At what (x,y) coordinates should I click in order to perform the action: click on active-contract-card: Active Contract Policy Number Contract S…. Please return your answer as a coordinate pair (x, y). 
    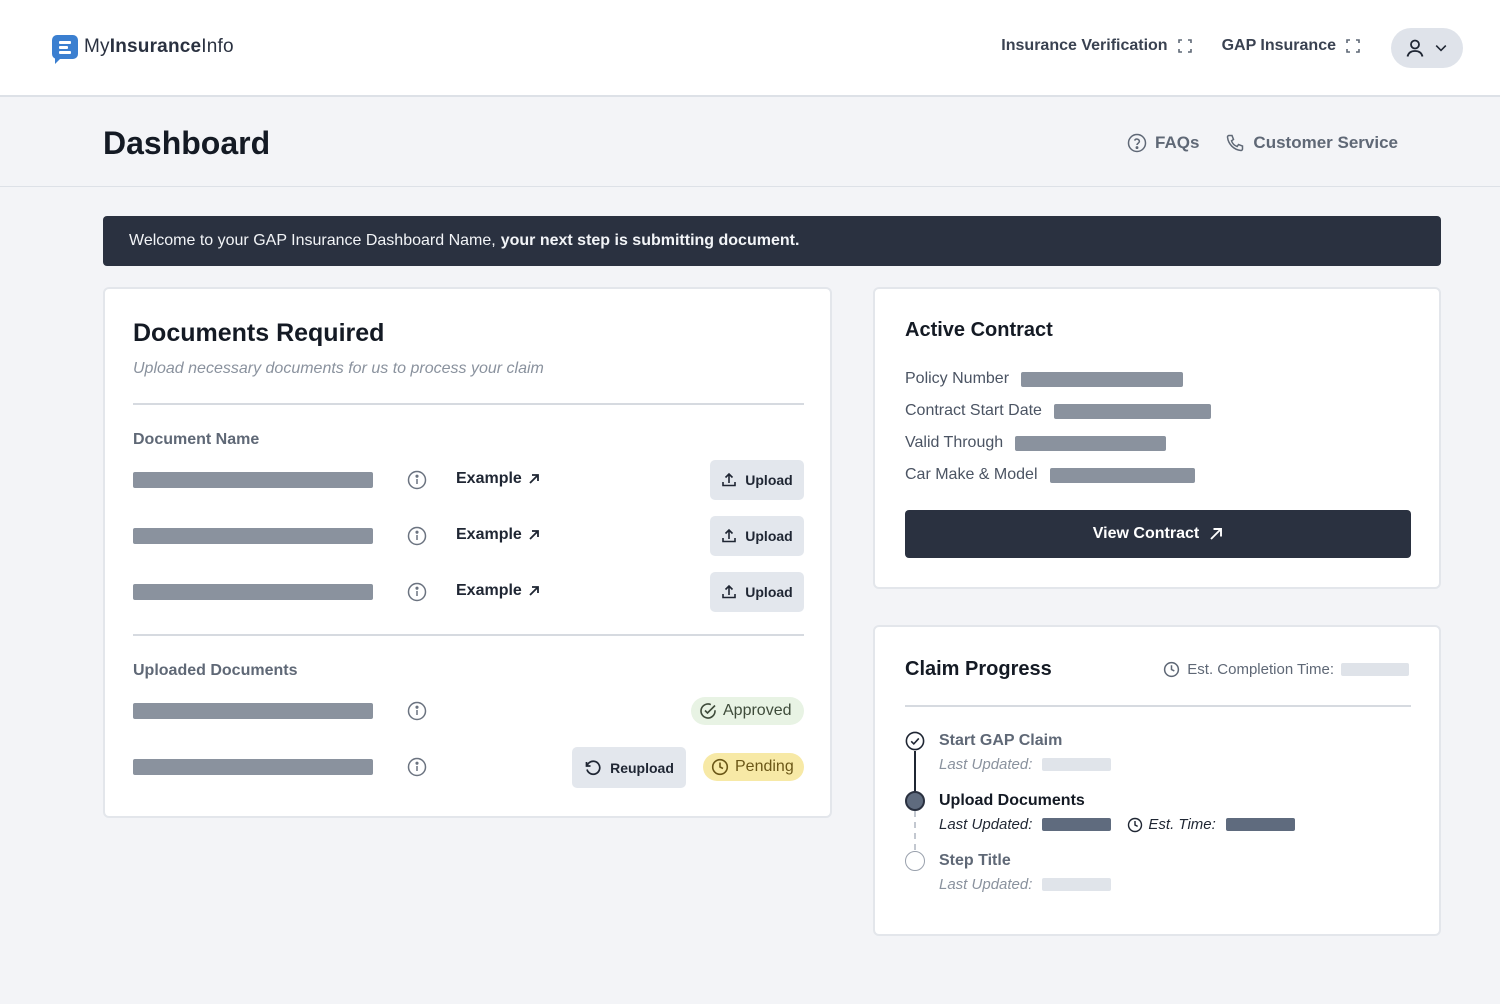
    Looking at the image, I should click on (1157, 438).